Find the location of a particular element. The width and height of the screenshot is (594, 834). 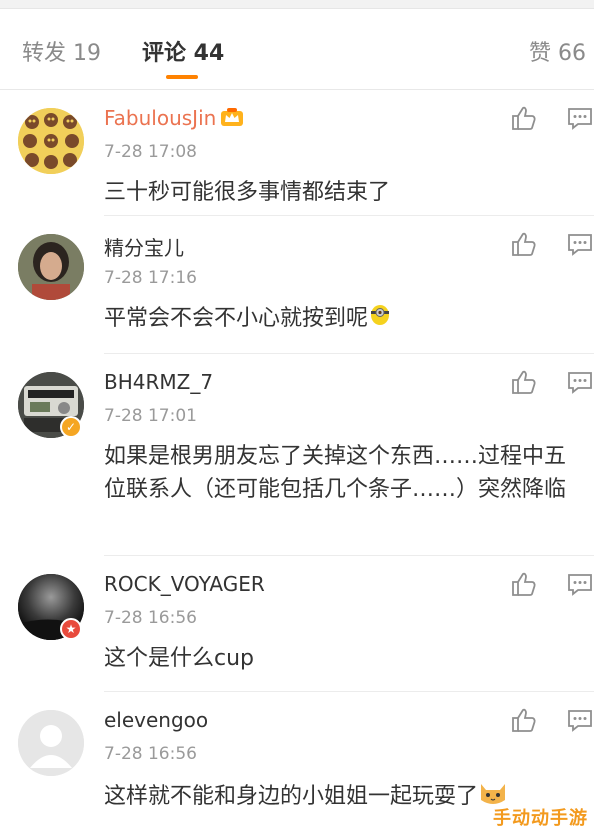

comment-time: 7-28 17:08 is located at coordinates (150, 152).